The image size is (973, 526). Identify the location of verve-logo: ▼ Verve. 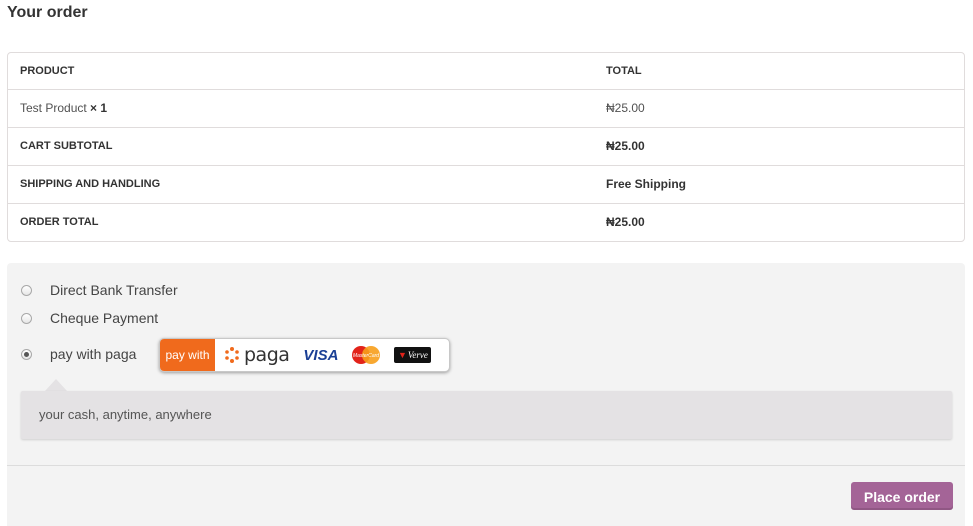
(413, 355).